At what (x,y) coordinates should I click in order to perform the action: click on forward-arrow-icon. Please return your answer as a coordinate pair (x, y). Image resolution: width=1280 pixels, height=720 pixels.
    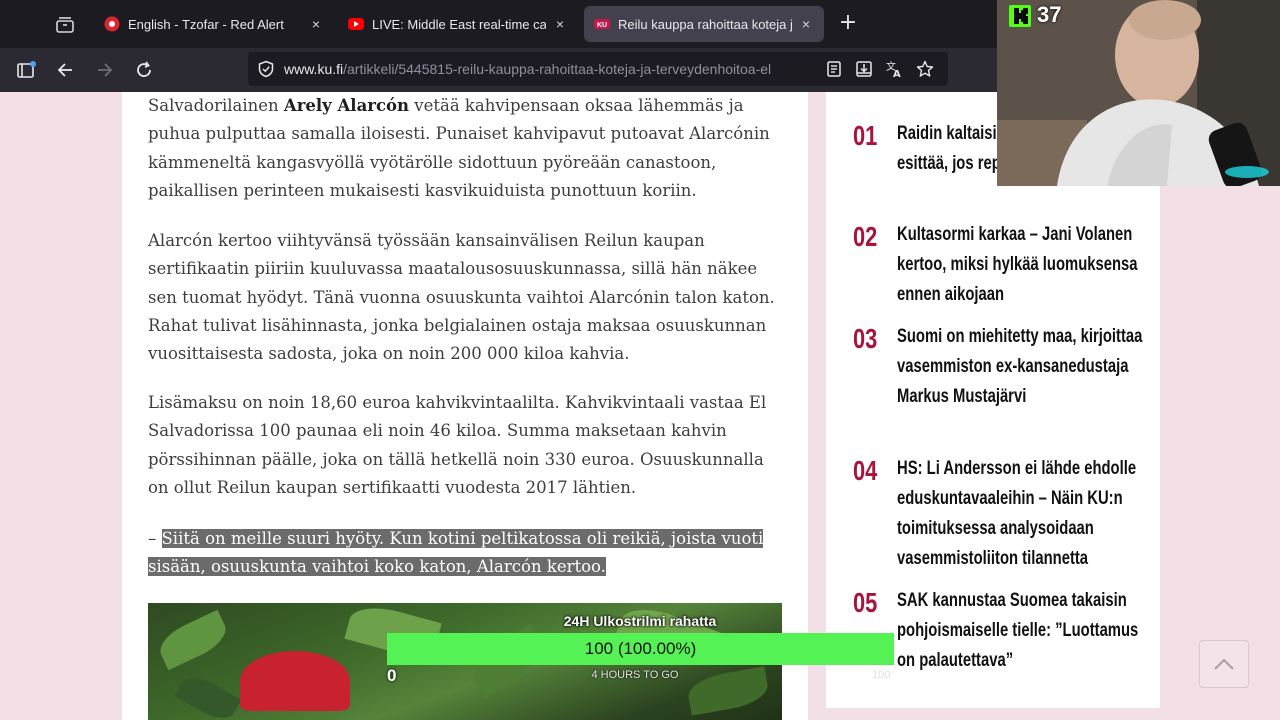
    Looking at the image, I should click on (105, 70).